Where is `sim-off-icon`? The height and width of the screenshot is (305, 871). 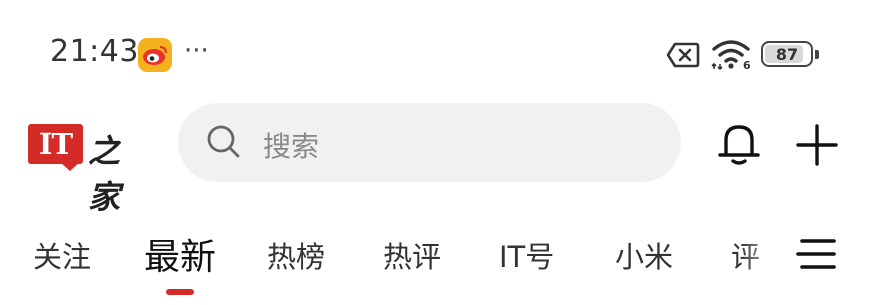
sim-off-icon is located at coordinates (683, 57).